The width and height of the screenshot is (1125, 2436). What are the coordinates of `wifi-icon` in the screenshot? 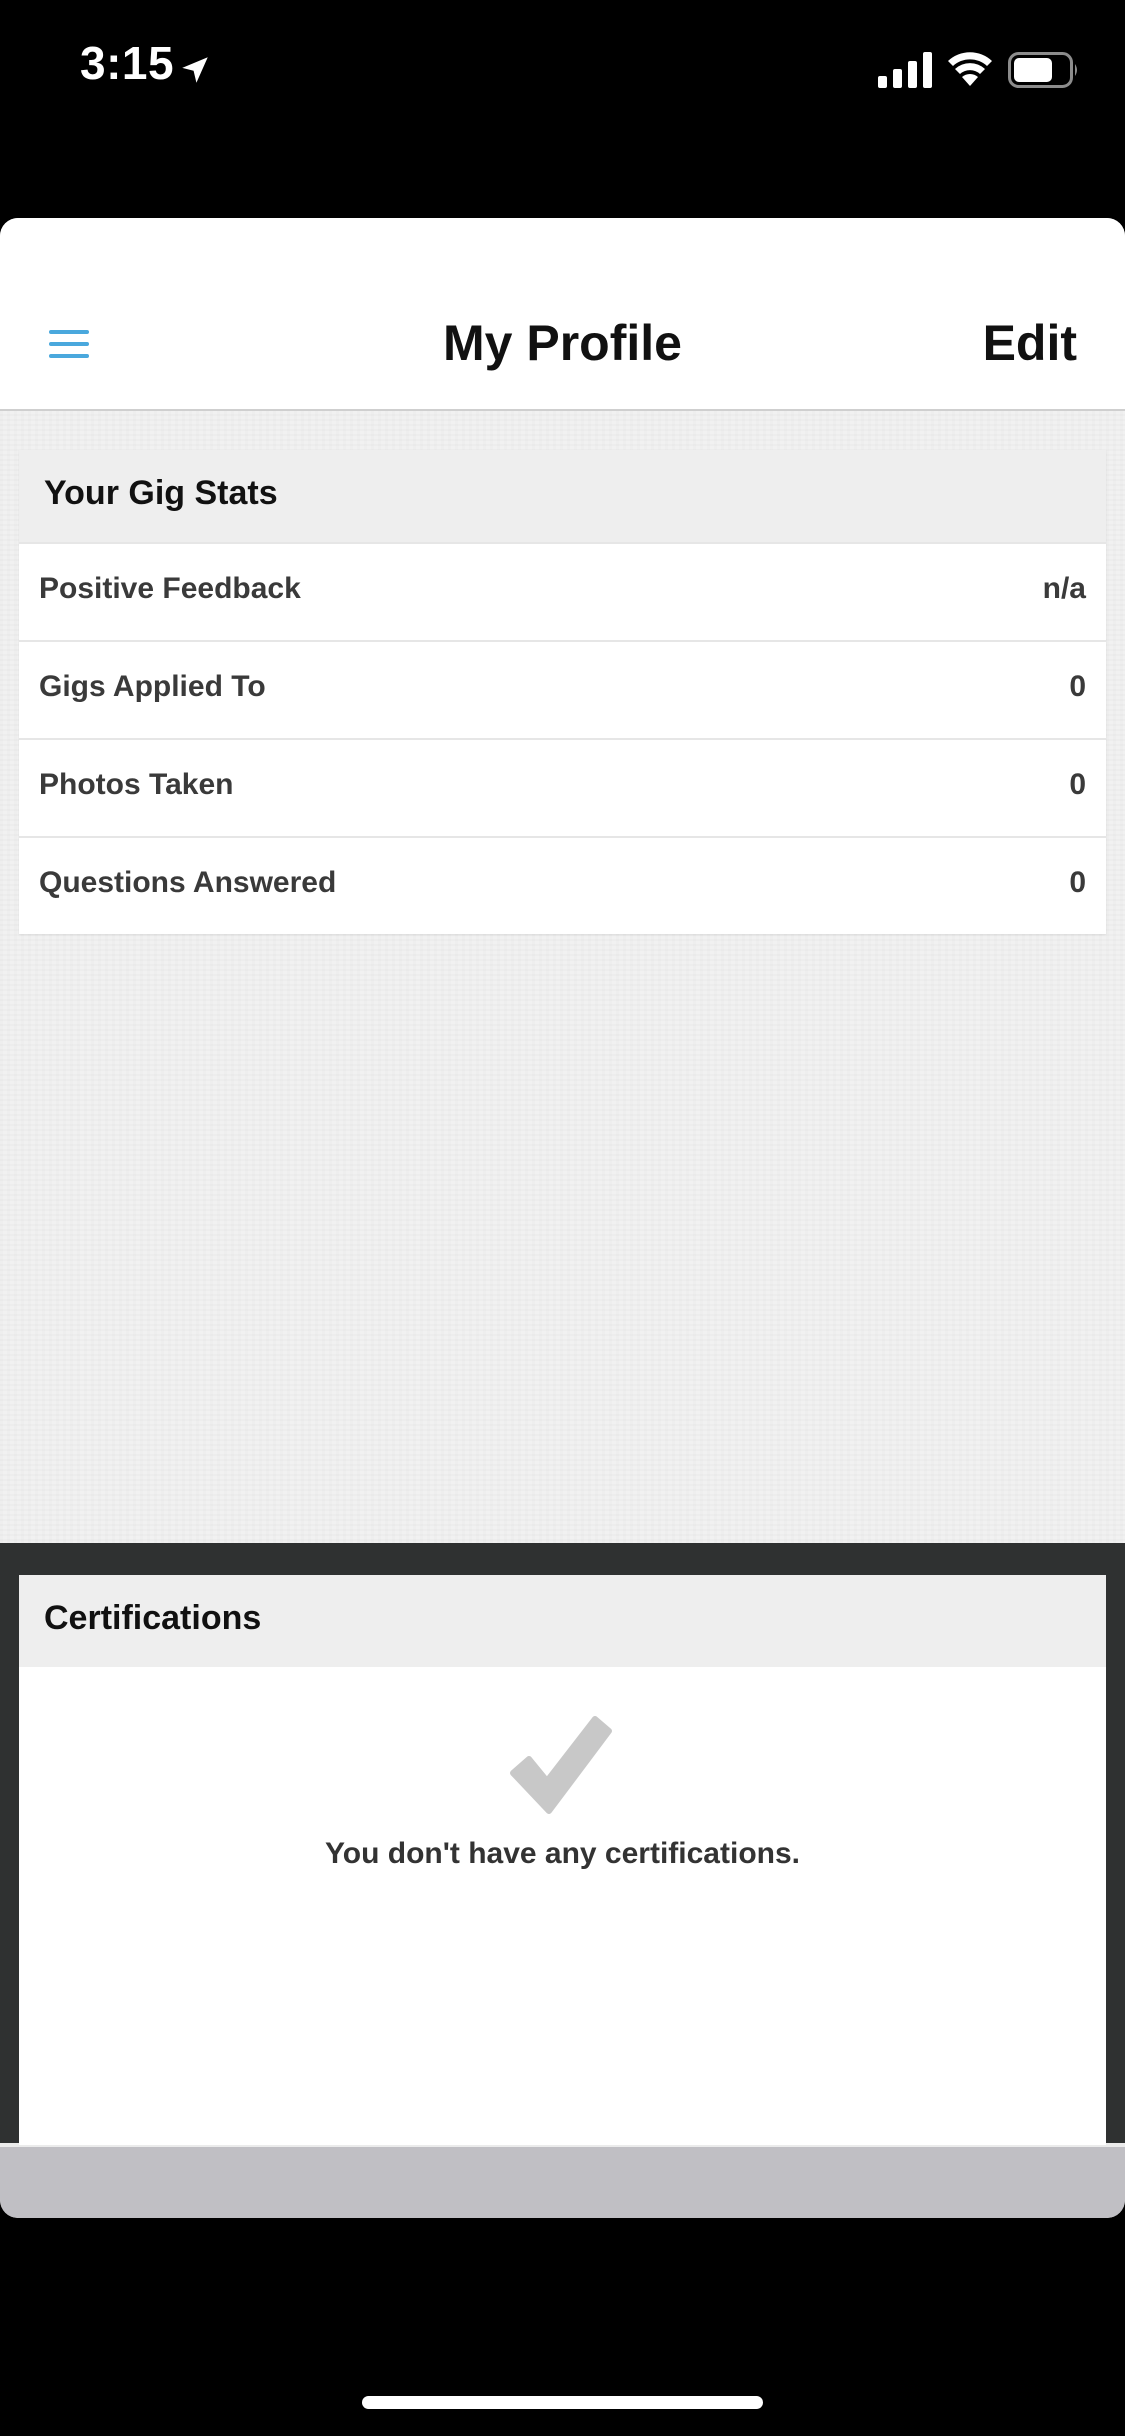 It's located at (970, 69).